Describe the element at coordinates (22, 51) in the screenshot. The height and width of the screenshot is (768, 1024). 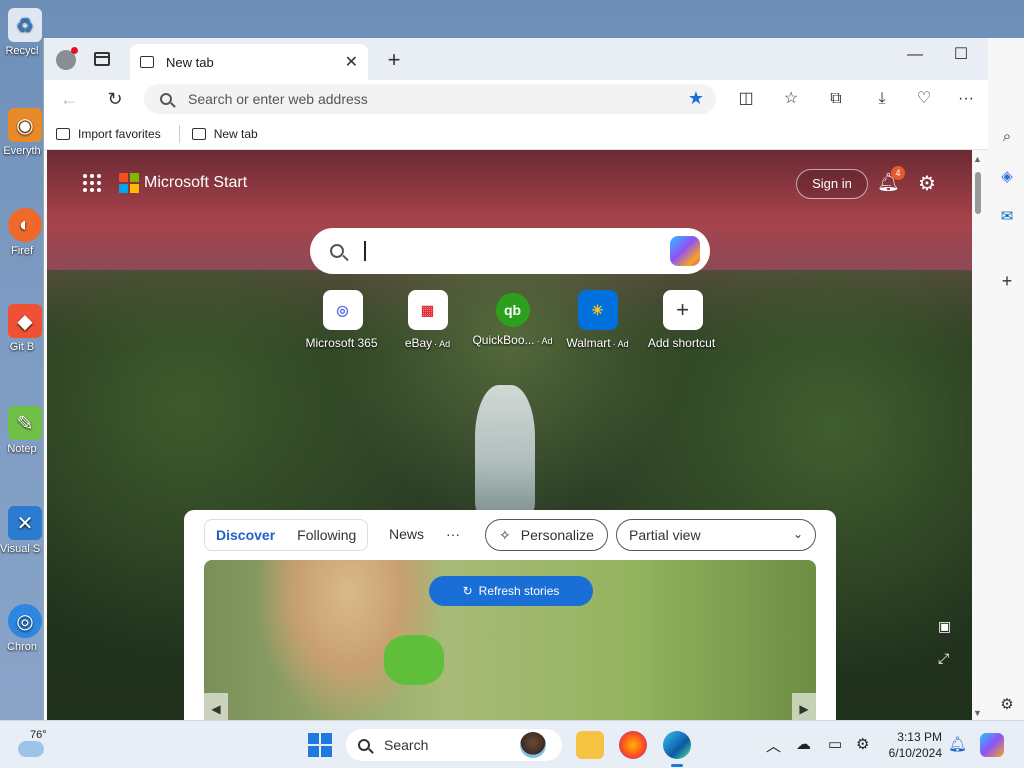
I see `desktop-icon-label: Recycl` at that location.